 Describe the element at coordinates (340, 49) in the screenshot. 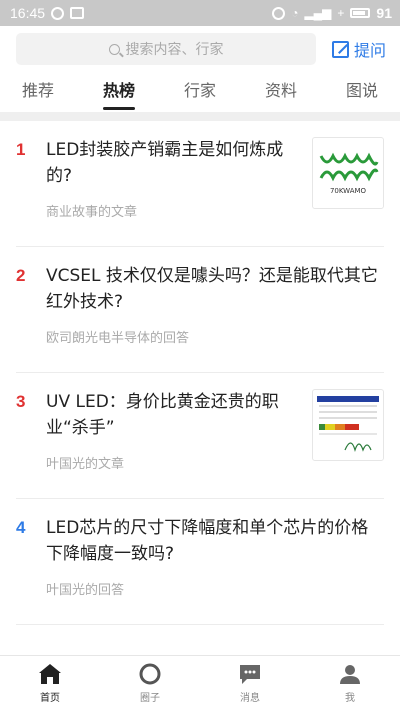

I see `edit-icon` at that location.